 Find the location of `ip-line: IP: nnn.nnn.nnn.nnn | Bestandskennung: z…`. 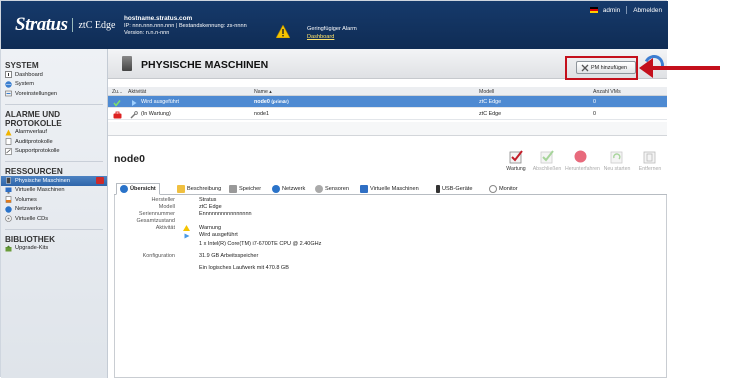

ip-line: IP: nnn.nnn.nnn.nnn | Bestandskennung: z… is located at coordinates (185, 25).